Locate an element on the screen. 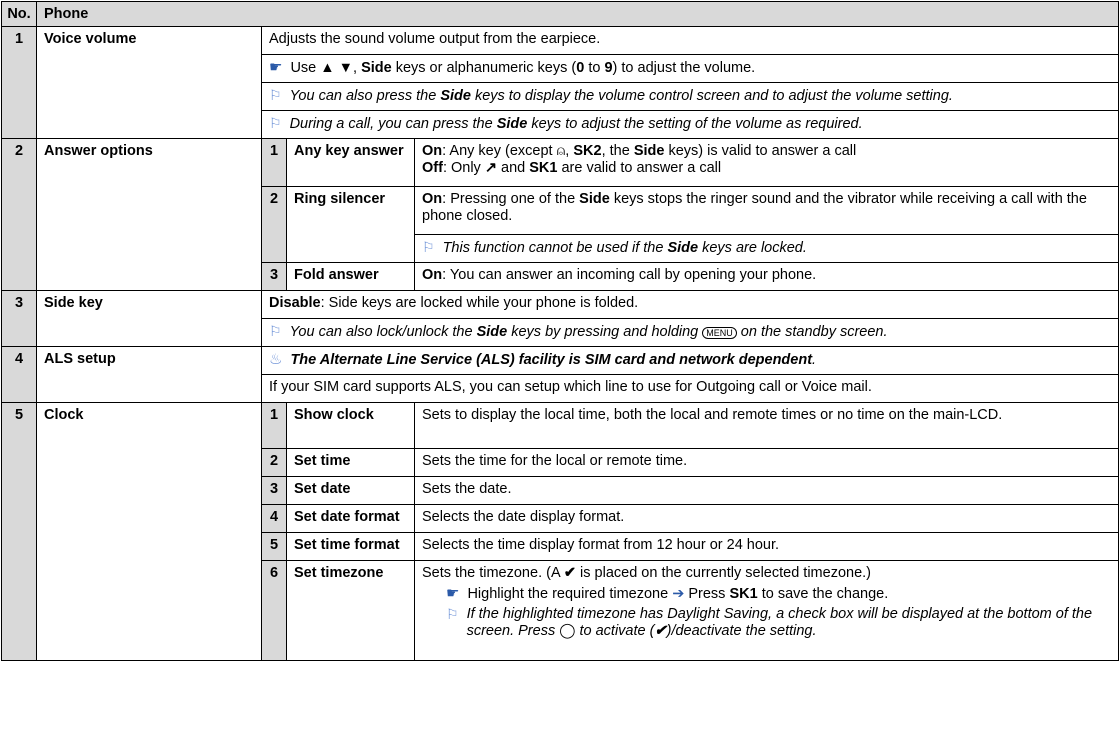  sub-name: Set timezone is located at coordinates (350, 610).